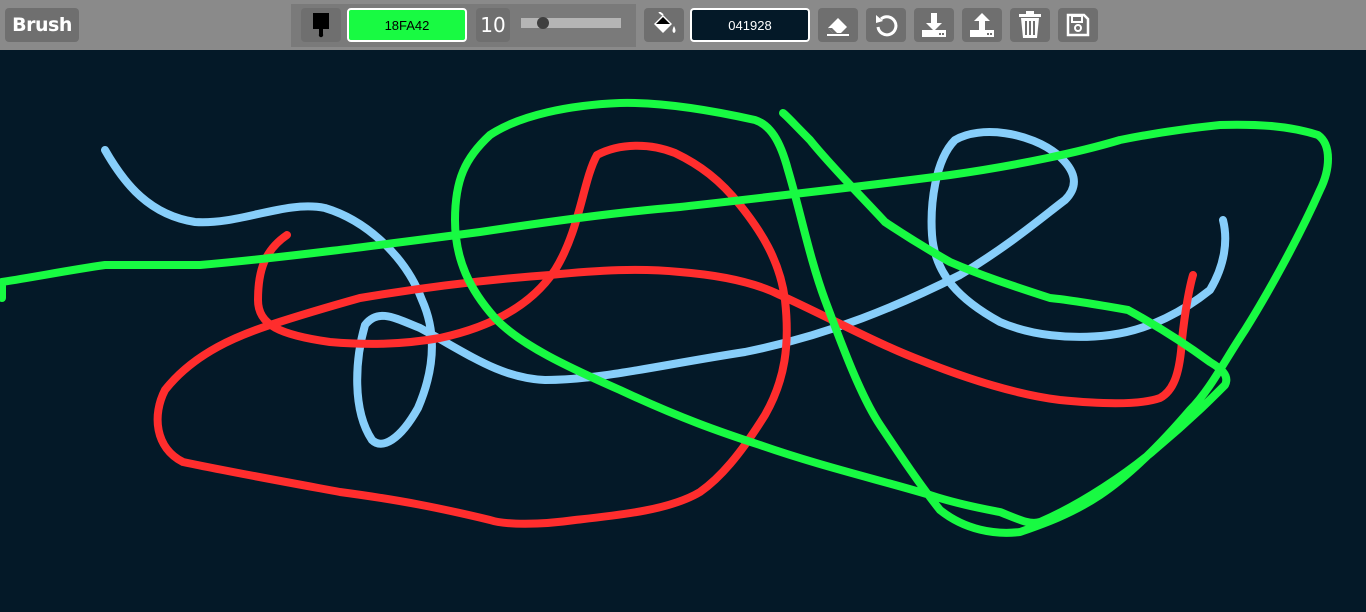 The image size is (1366, 612). I want to click on eraser-icon, so click(838, 27).